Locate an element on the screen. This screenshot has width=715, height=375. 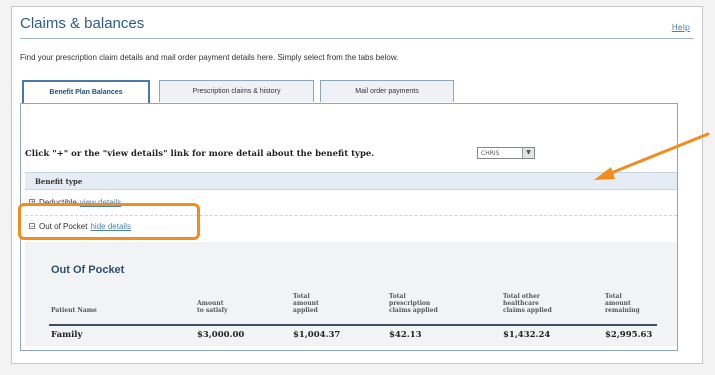
col-header-total-other-healthcare: Total other healthcare claims applied is located at coordinates (527, 303).